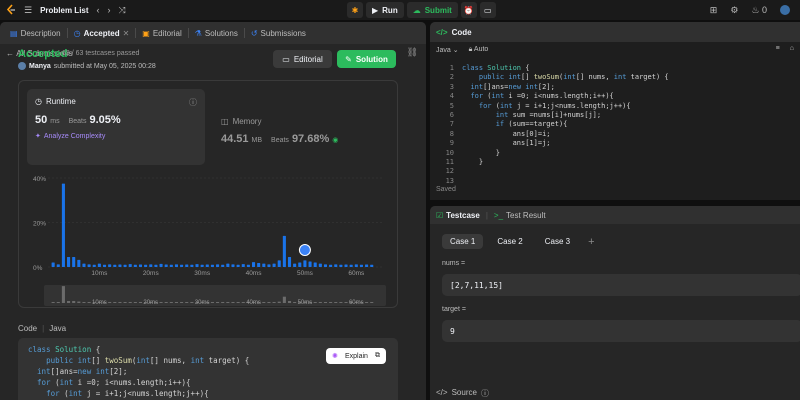  Describe the element at coordinates (621, 331) in the screenshot. I see `target-input: 9` at that location.